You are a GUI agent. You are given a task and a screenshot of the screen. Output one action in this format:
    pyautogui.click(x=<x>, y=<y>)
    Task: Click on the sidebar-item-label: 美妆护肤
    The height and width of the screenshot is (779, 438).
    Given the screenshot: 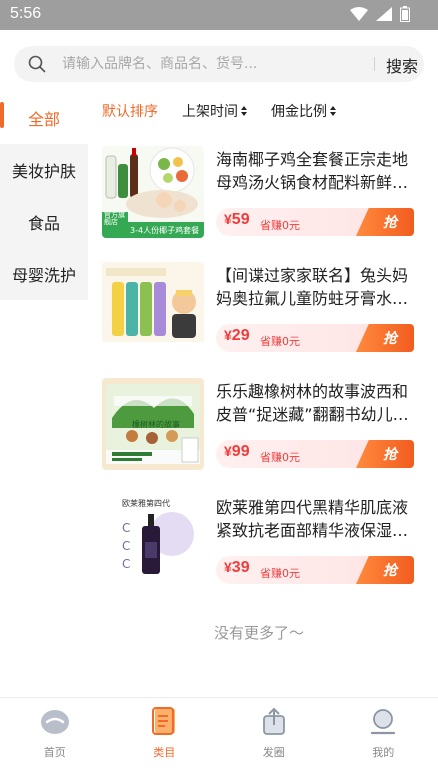 What is the action you would take?
    pyautogui.click(x=43, y=171)
    